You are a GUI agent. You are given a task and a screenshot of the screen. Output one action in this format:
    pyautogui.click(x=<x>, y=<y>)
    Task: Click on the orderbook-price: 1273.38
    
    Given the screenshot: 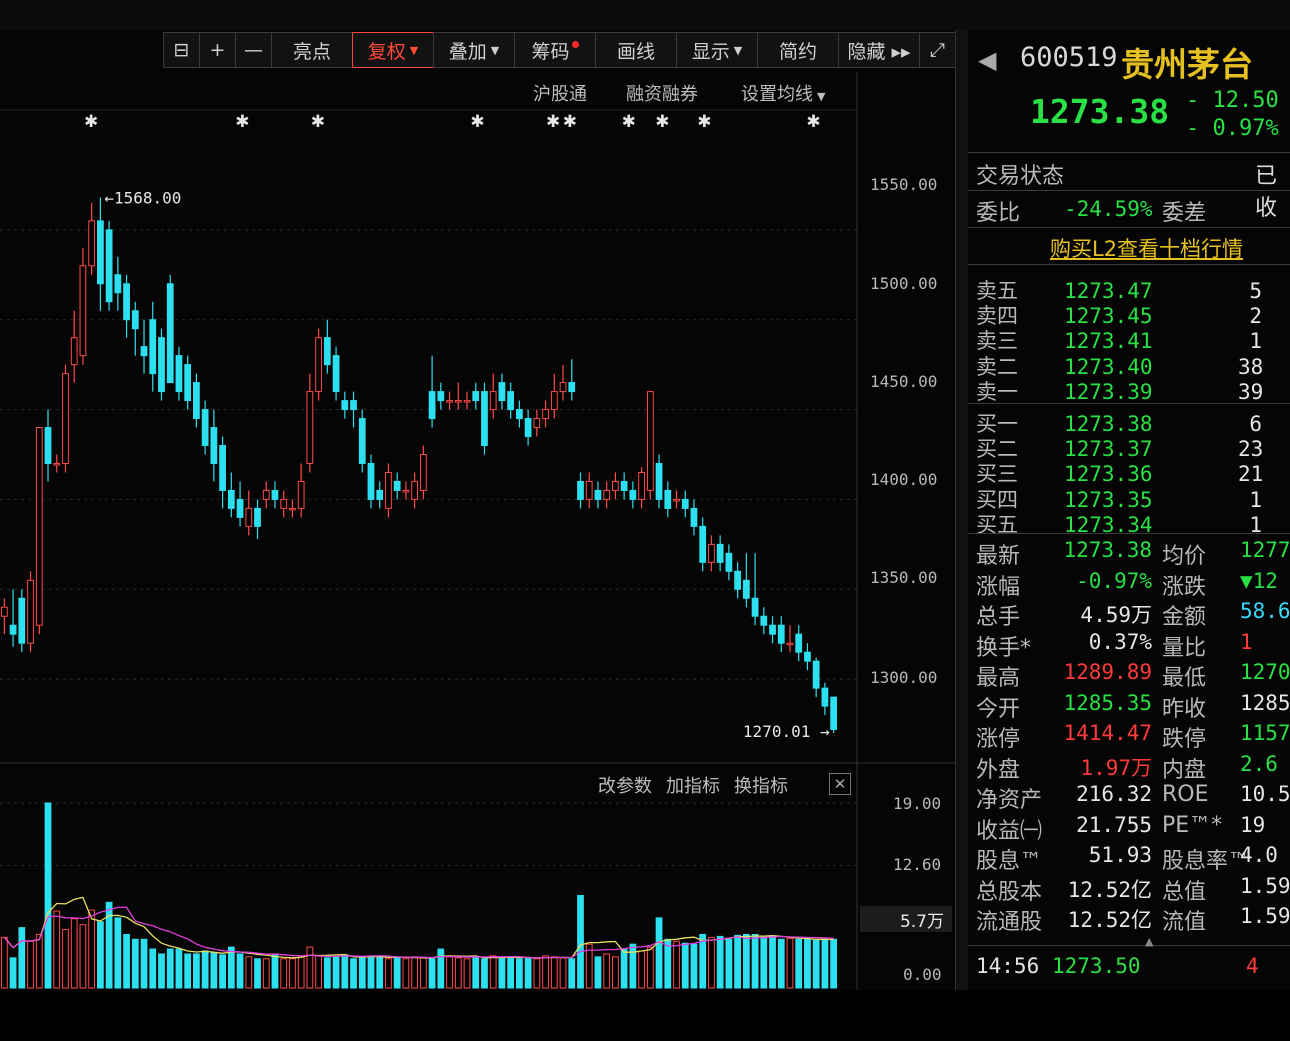 What is the action you would take?
    pyautogui.click(x=1108, y=424)
    